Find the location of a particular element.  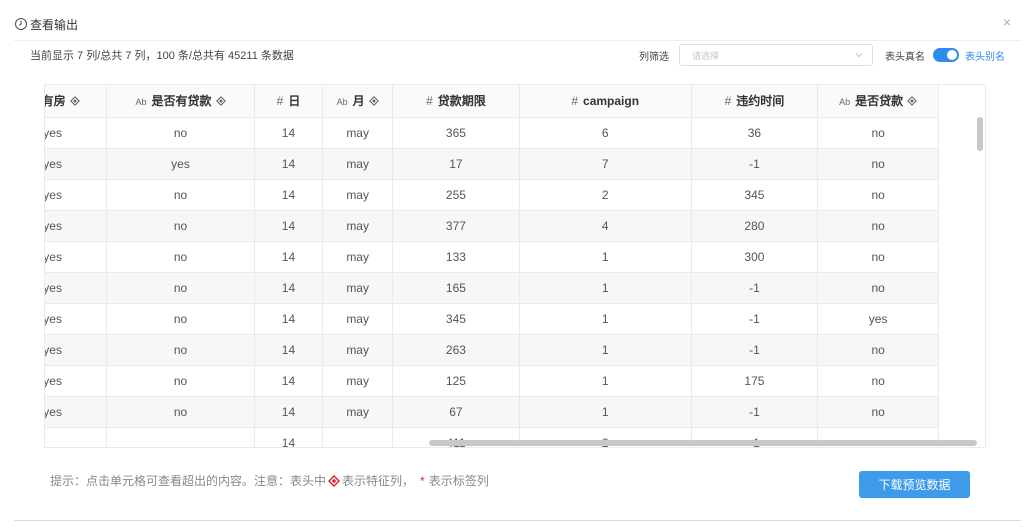

column-header: # 违约时间 is located at coordinates (755, 101).